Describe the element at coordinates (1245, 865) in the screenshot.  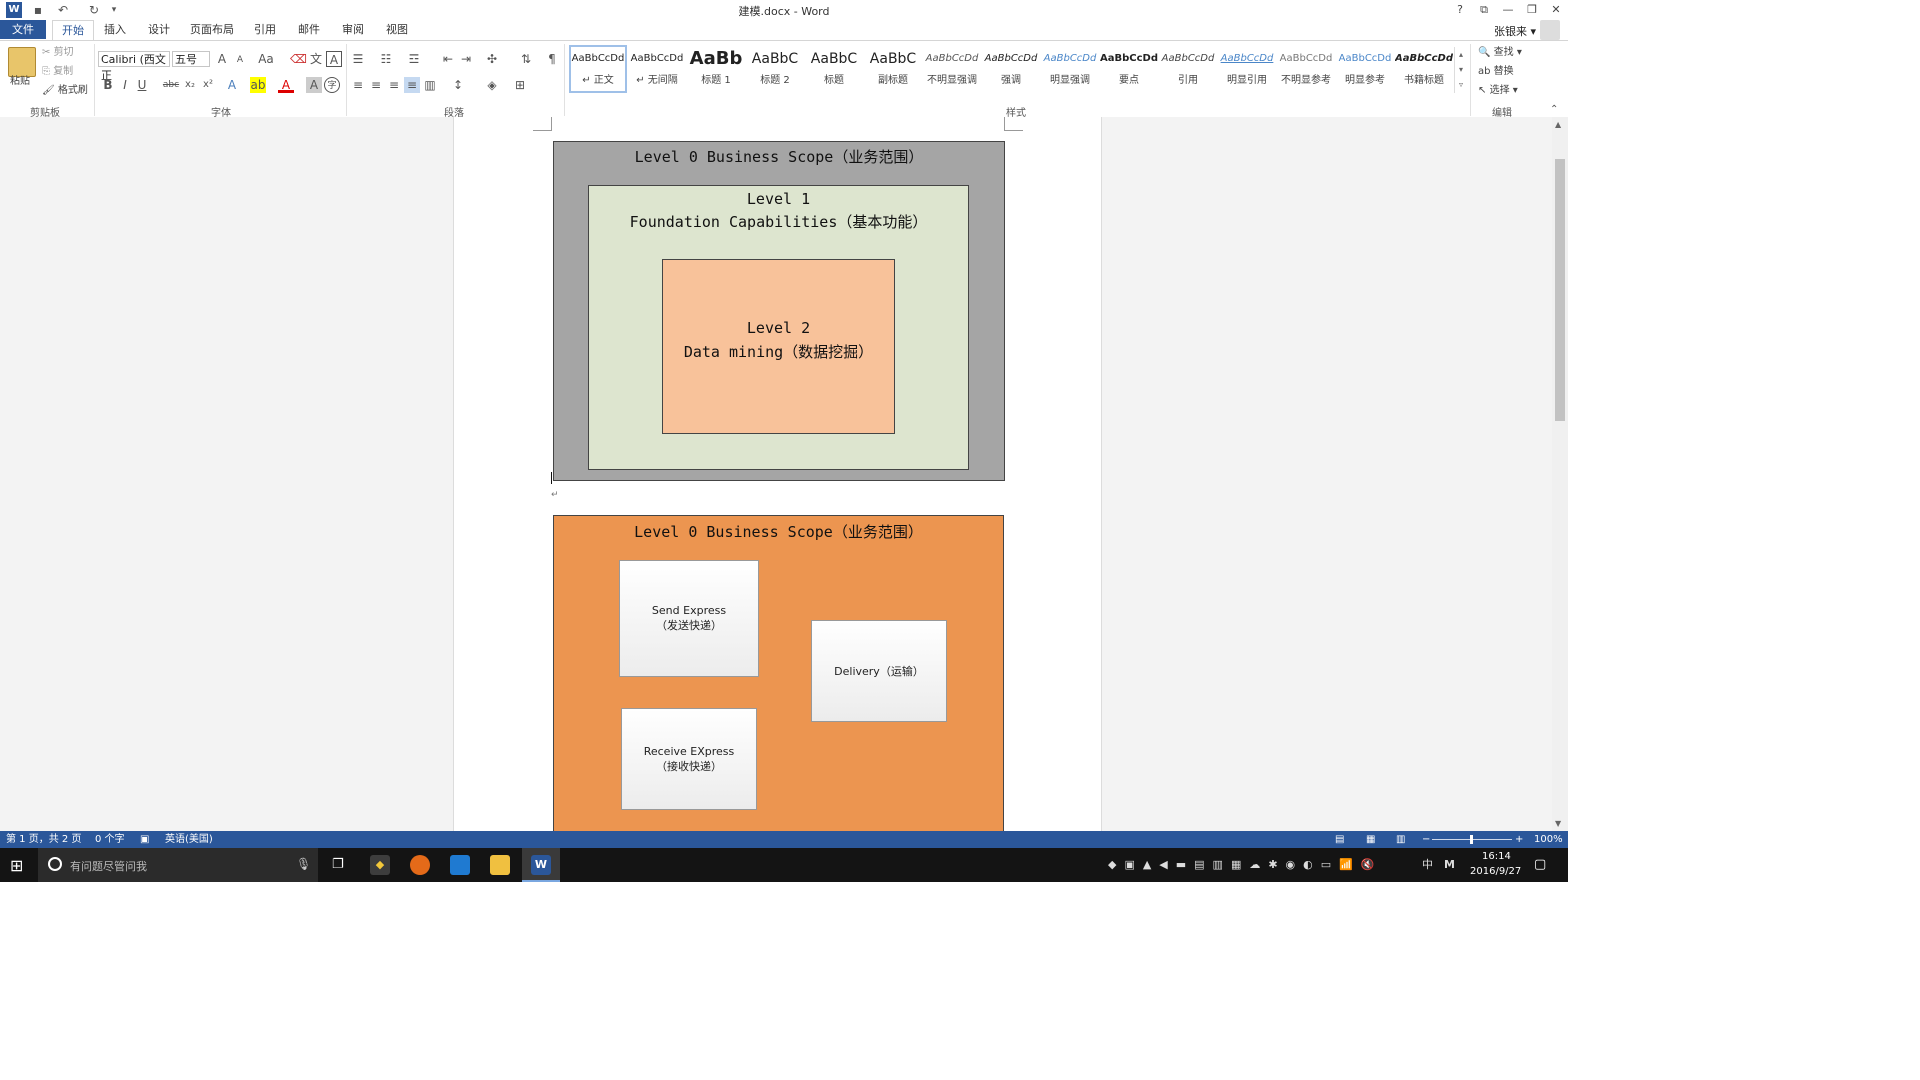
I see `system-tray-icons: ◆▣▲◀▬▤▥▦☁✱◉◐▭📶🔇` at that location.